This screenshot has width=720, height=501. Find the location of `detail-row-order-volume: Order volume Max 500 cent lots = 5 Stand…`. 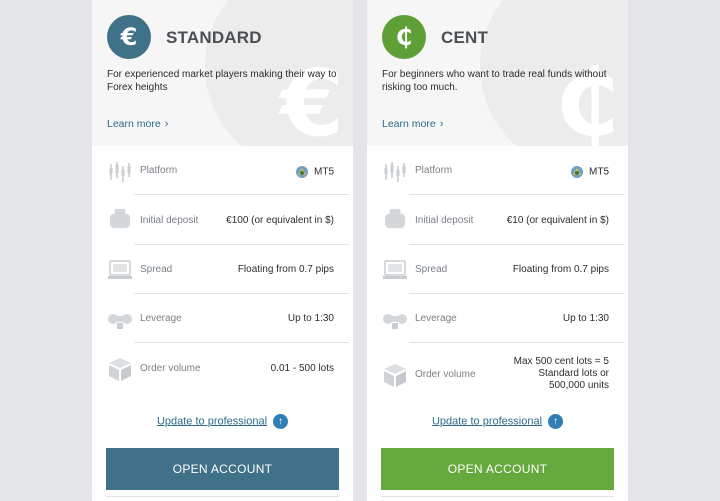

detail-row-order-volume: Order volume Max 500 cent lots = 5 Stand… is located at coordinates (495, 374).